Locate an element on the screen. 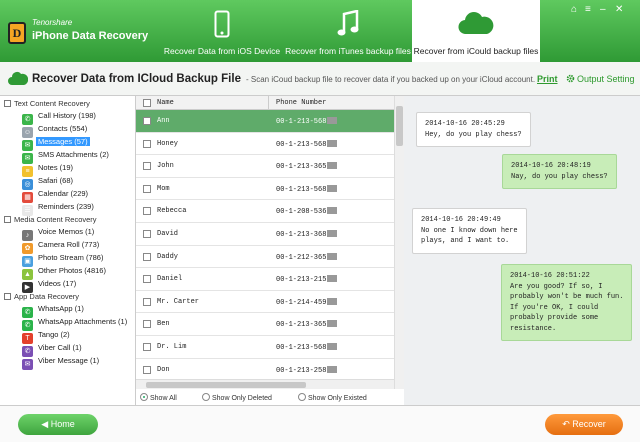 This screenshot has width=640, height=442. table-row: Honey 00-1-213-568 is located at coordinates (265, 144).